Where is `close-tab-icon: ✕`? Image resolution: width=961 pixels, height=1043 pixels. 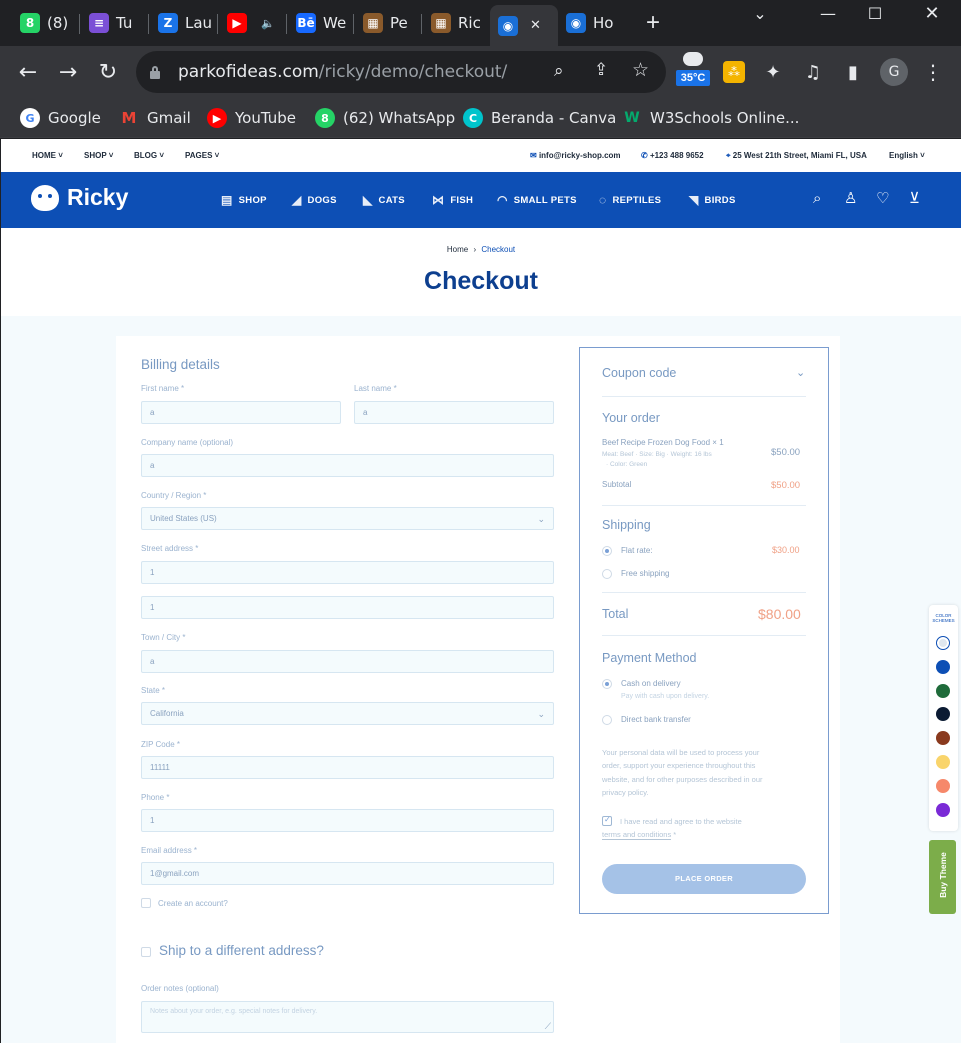
close-tab-icon: ✕ is located at coordinates (535, 25).